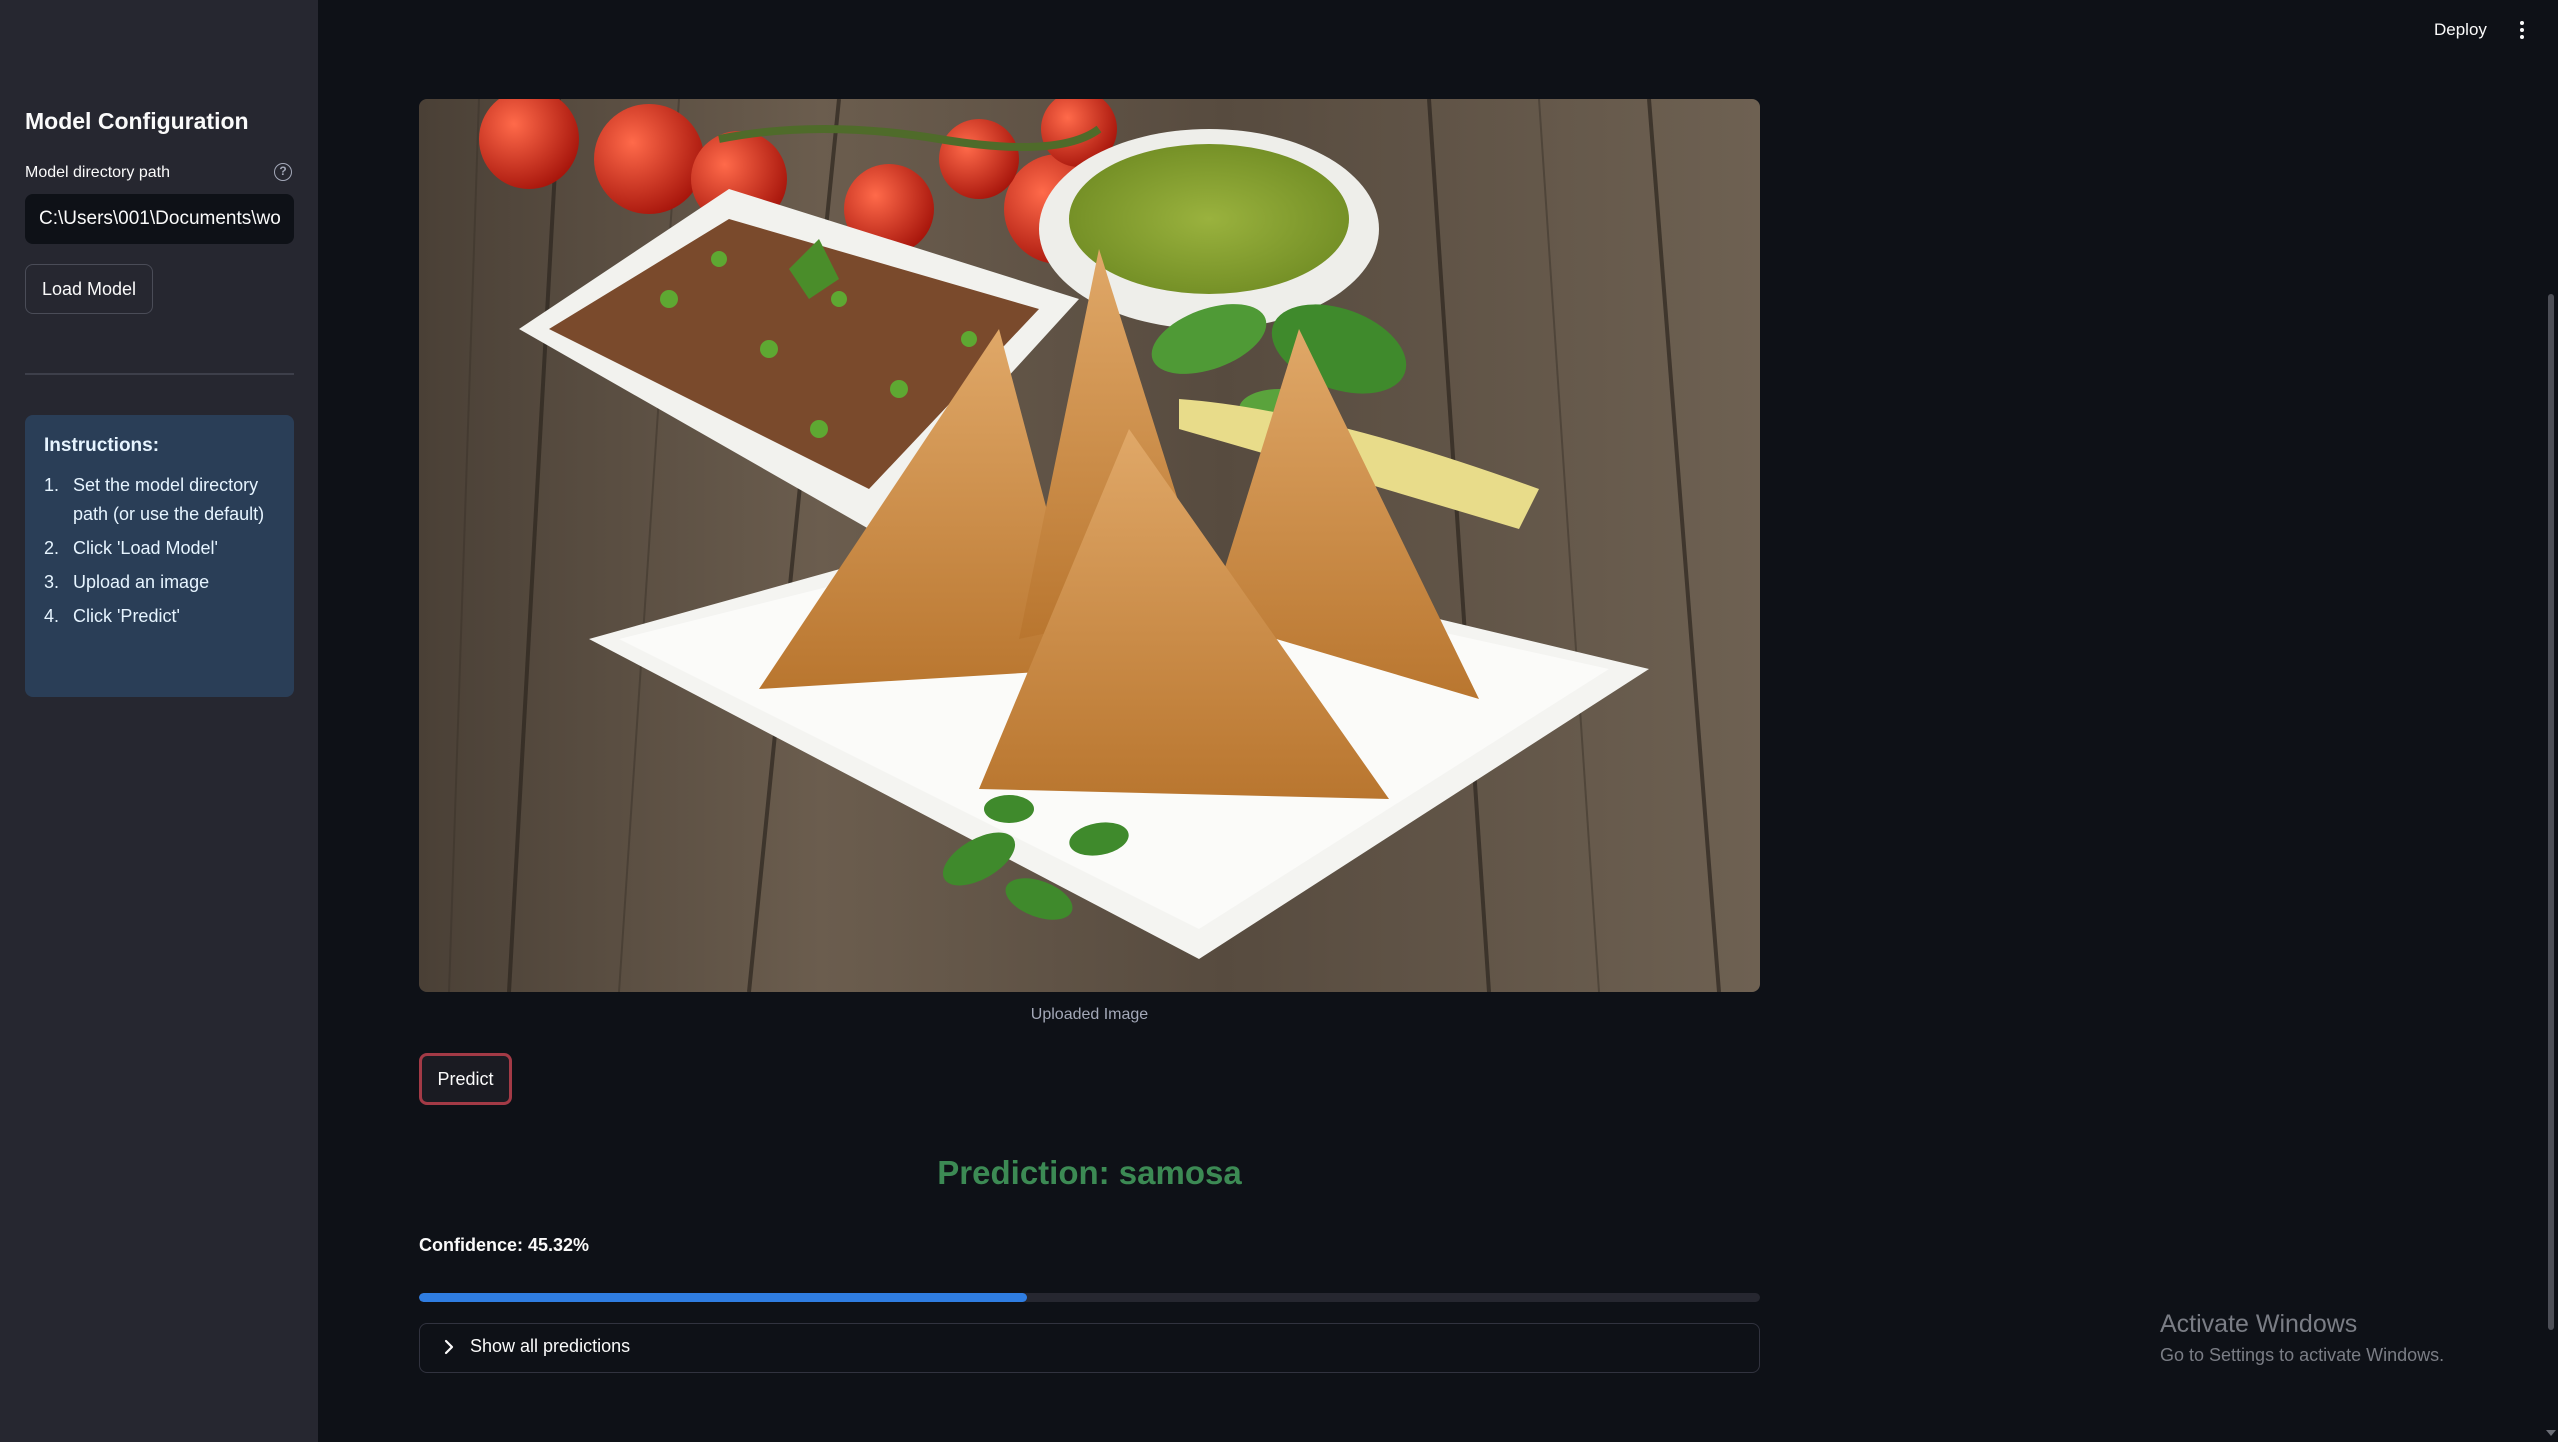 The width and height of the screenshot is (2558, 1442). Describe the element at coordinates (2302, 1355) in the screenshot. I see `activate-windows-subtitle: Go to Settings to activate Windows.` at that location.